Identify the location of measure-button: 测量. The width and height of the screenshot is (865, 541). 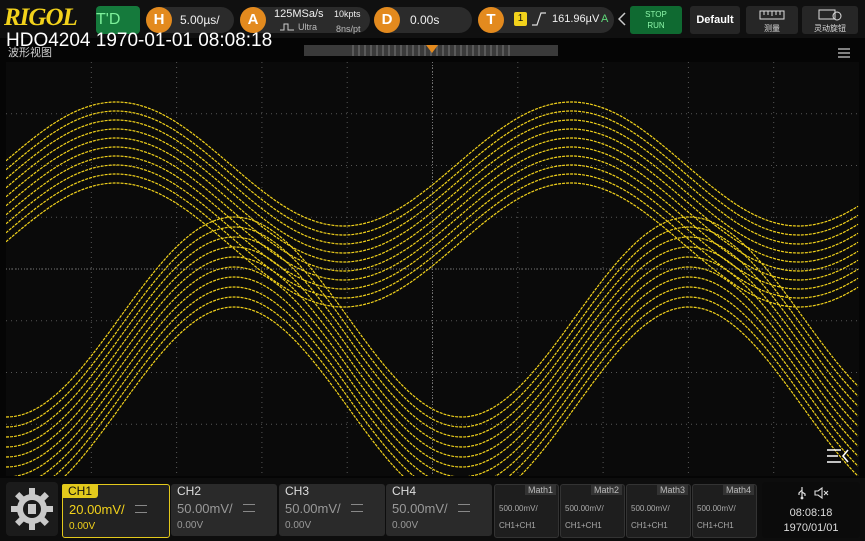
(772, 20).